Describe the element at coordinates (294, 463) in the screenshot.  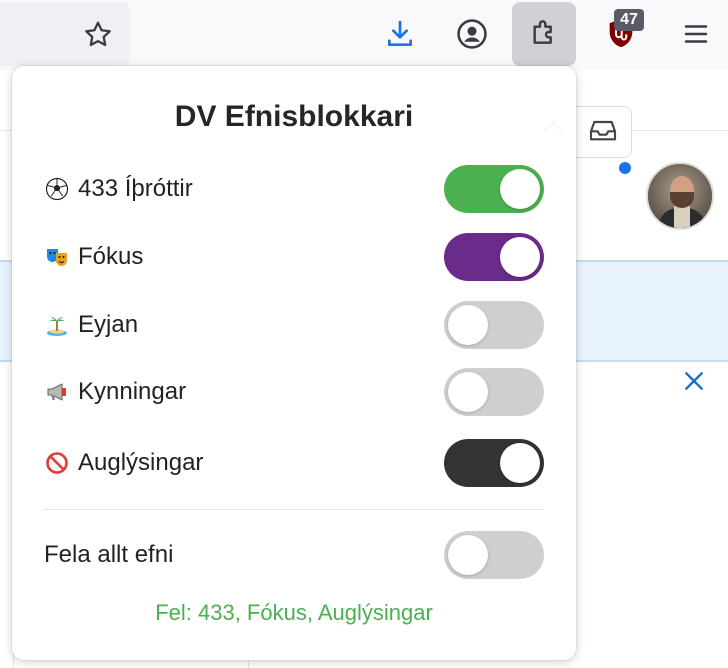
I see `toggle-row-auglysingar: Auglýsingar` at that location.